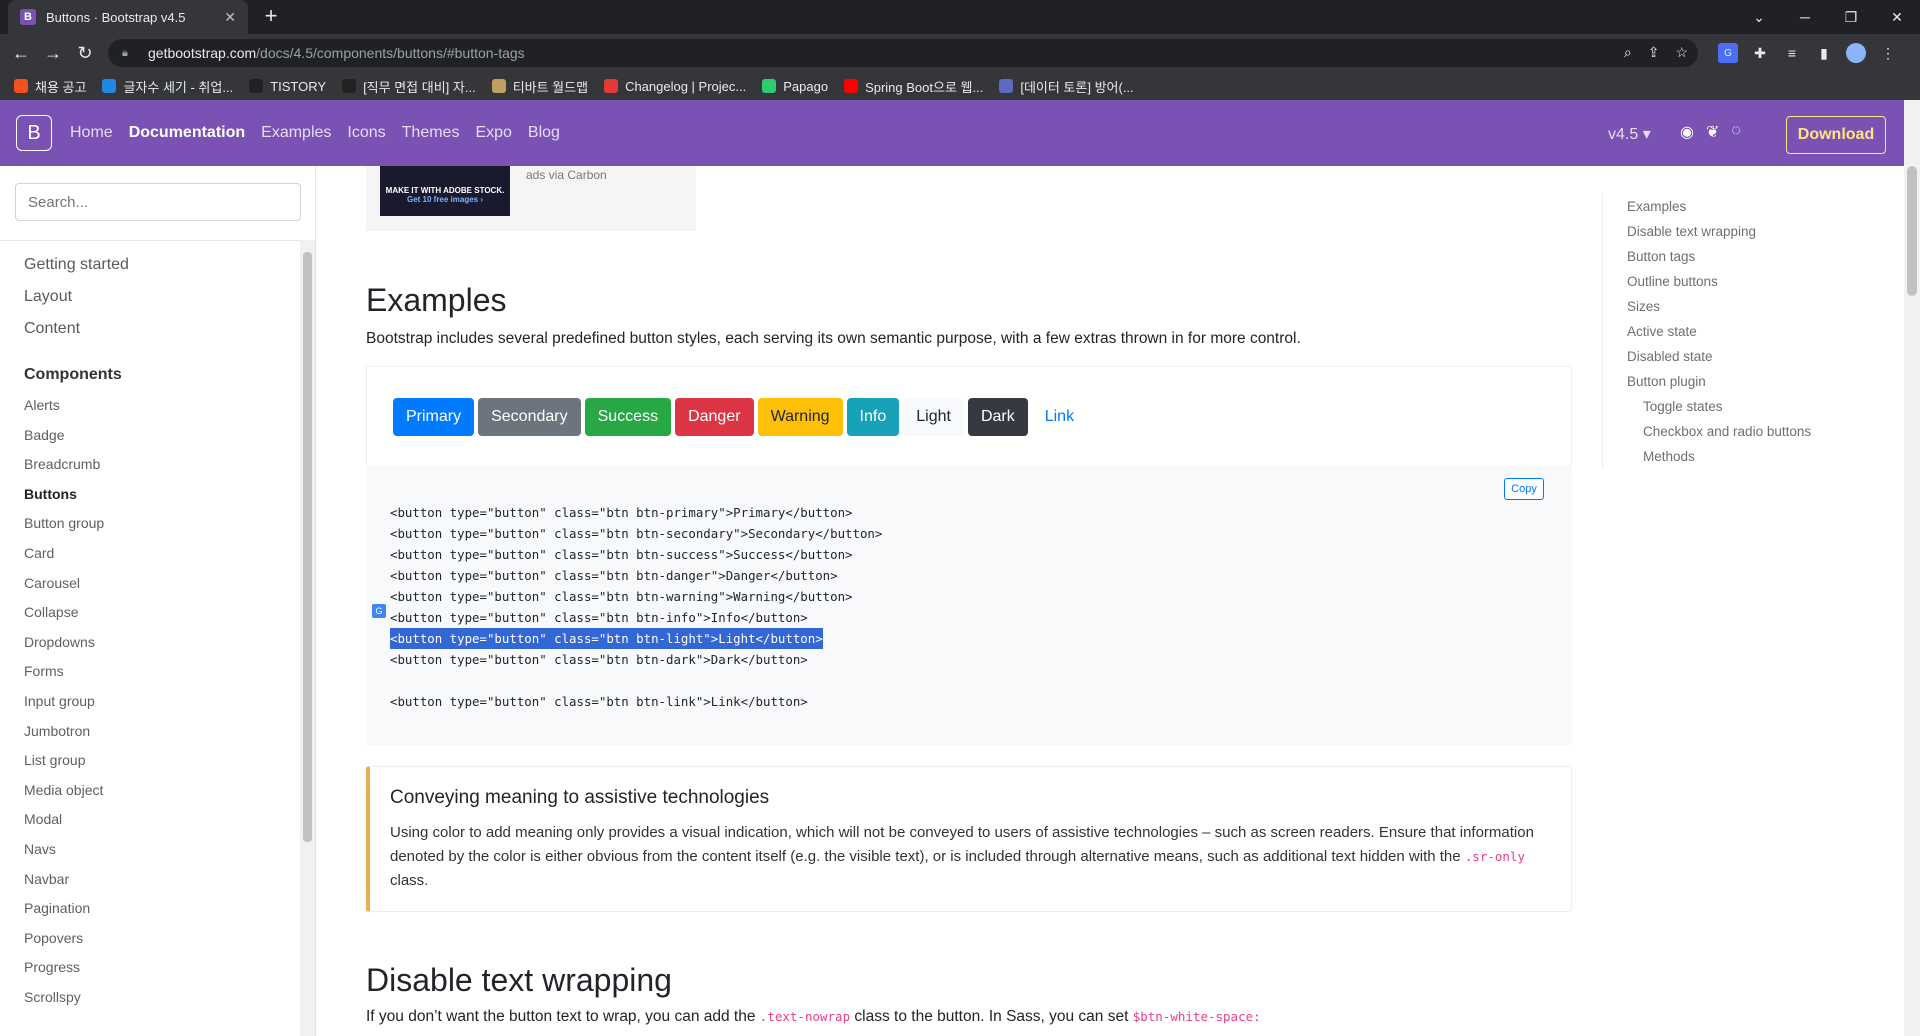 This screenshot has height=1036, width=1920. I want to click on sidebar-item-scrollspy: Scrollspy, so click(150, 998).